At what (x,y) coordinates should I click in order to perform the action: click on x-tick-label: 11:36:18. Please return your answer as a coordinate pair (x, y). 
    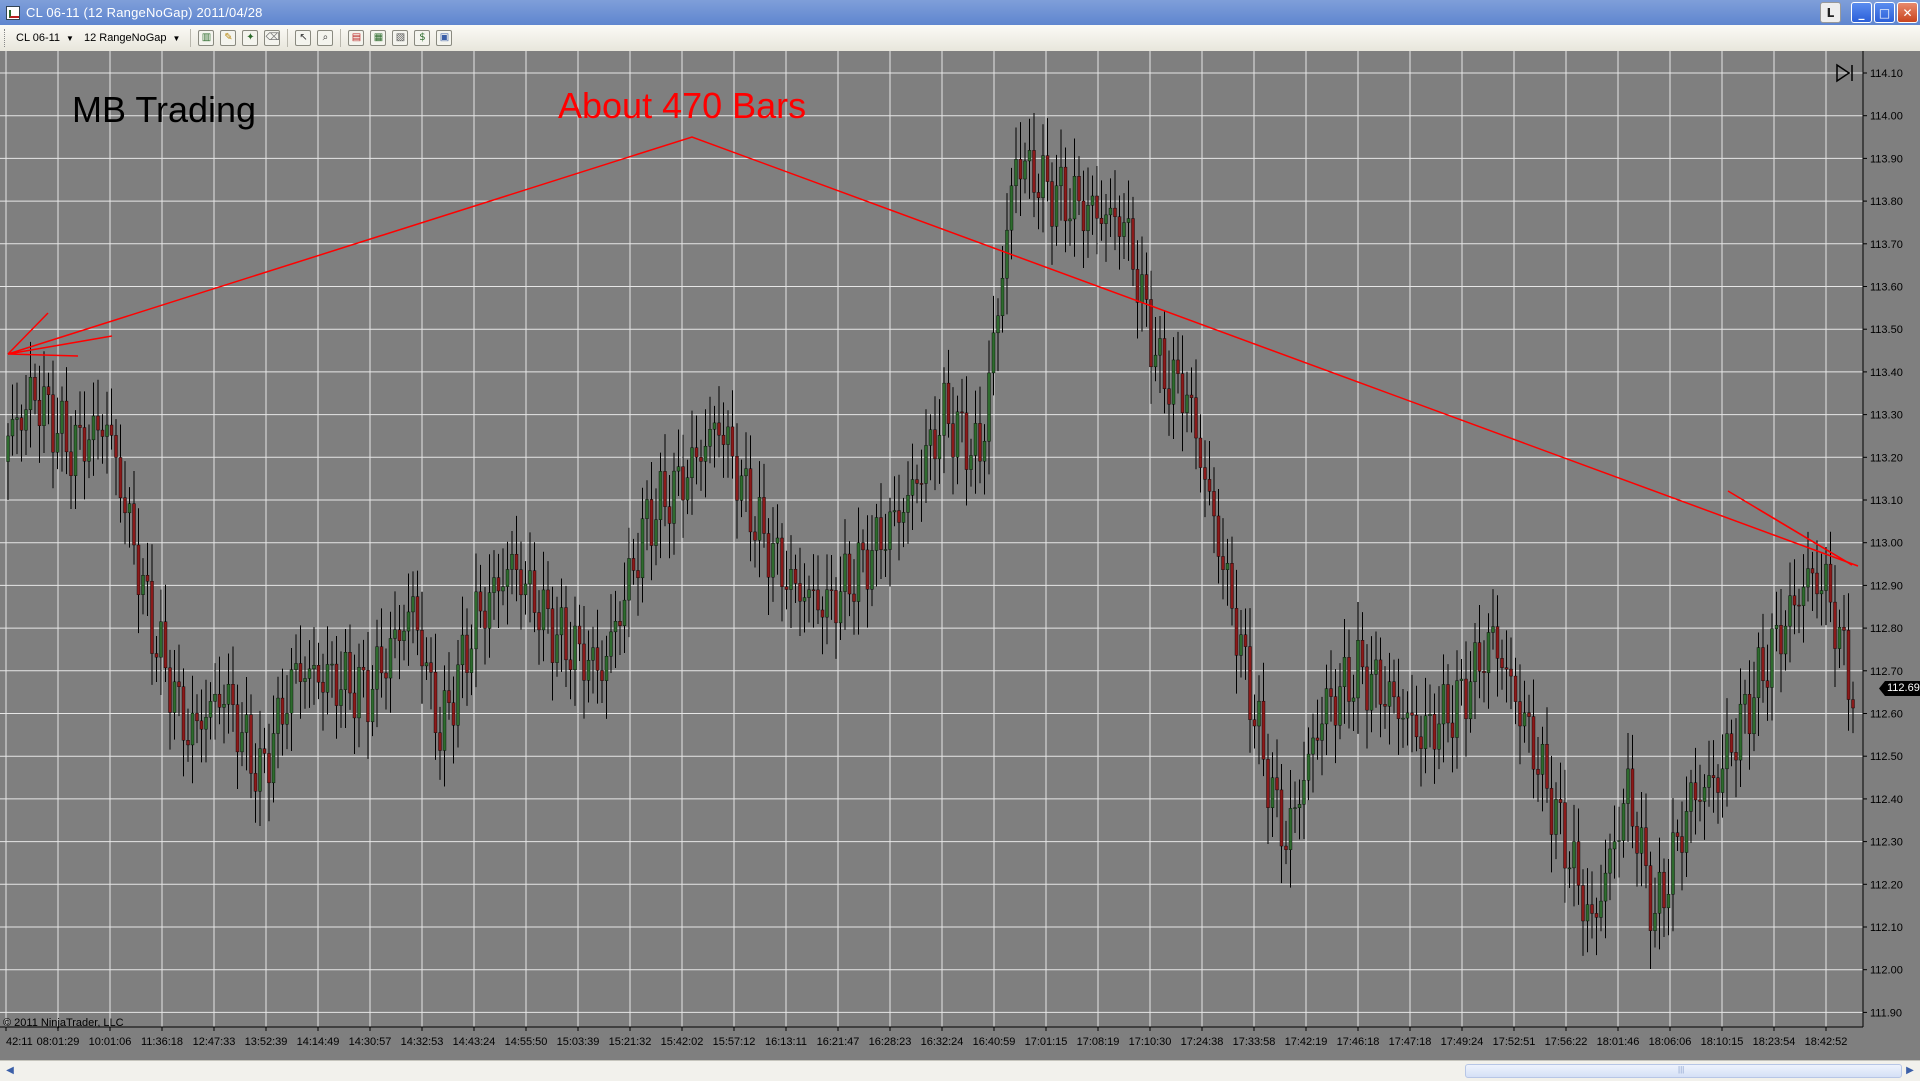
    Looking at the image, I should click on (162, 1042).